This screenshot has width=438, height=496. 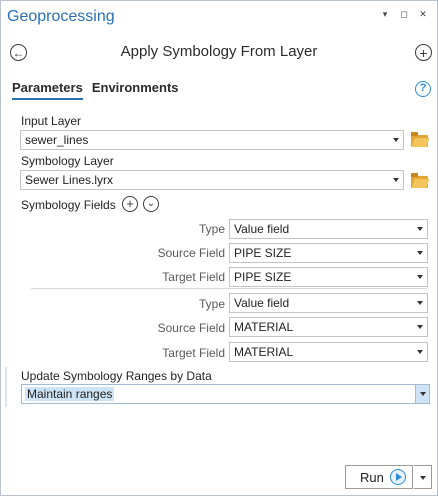 What do you see at coordinates (423, 89) in the screenshot?
I see `help-icon: ?` at bounding box center [423, 89].